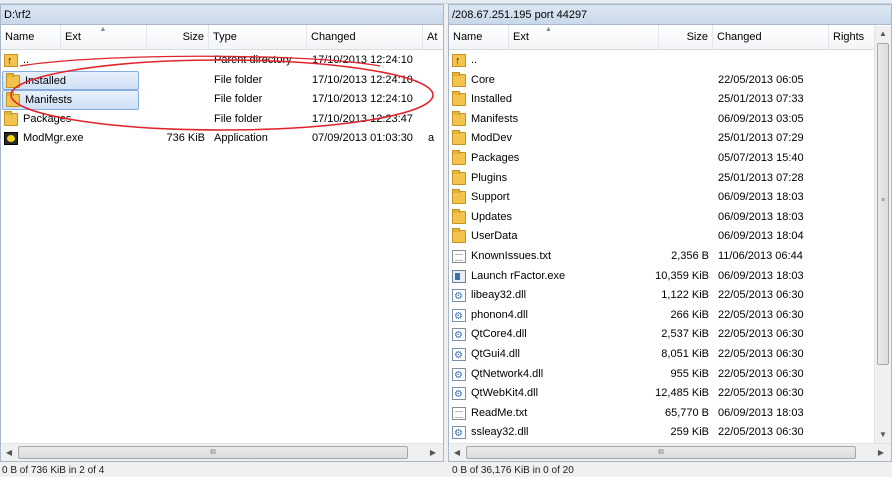 Image resolution: width=892 pixels, height=477 pixels. I want to click on remote-col-ext: ▲ Ext, so click(584, 37).